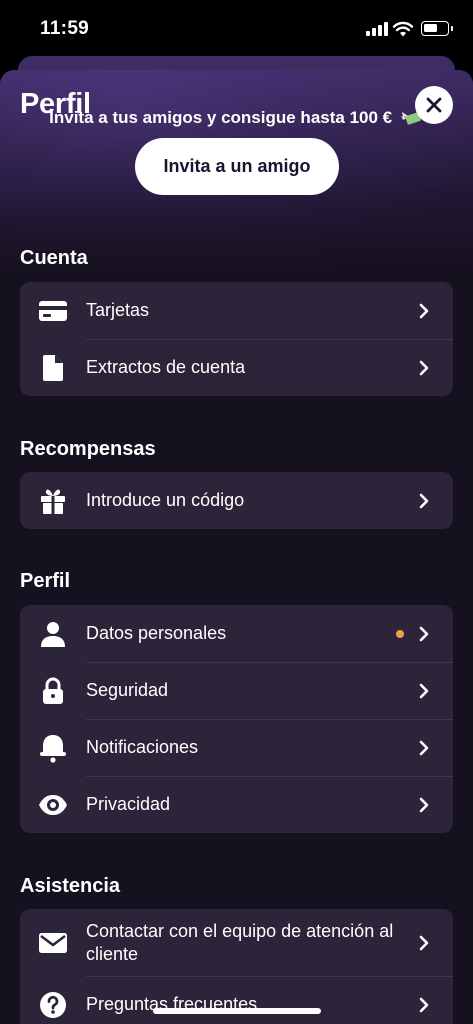 The height and width of the screenshot is (1024, 473). I want to click on list-item-notificaciones: Notificaciones, so click(236, 747).